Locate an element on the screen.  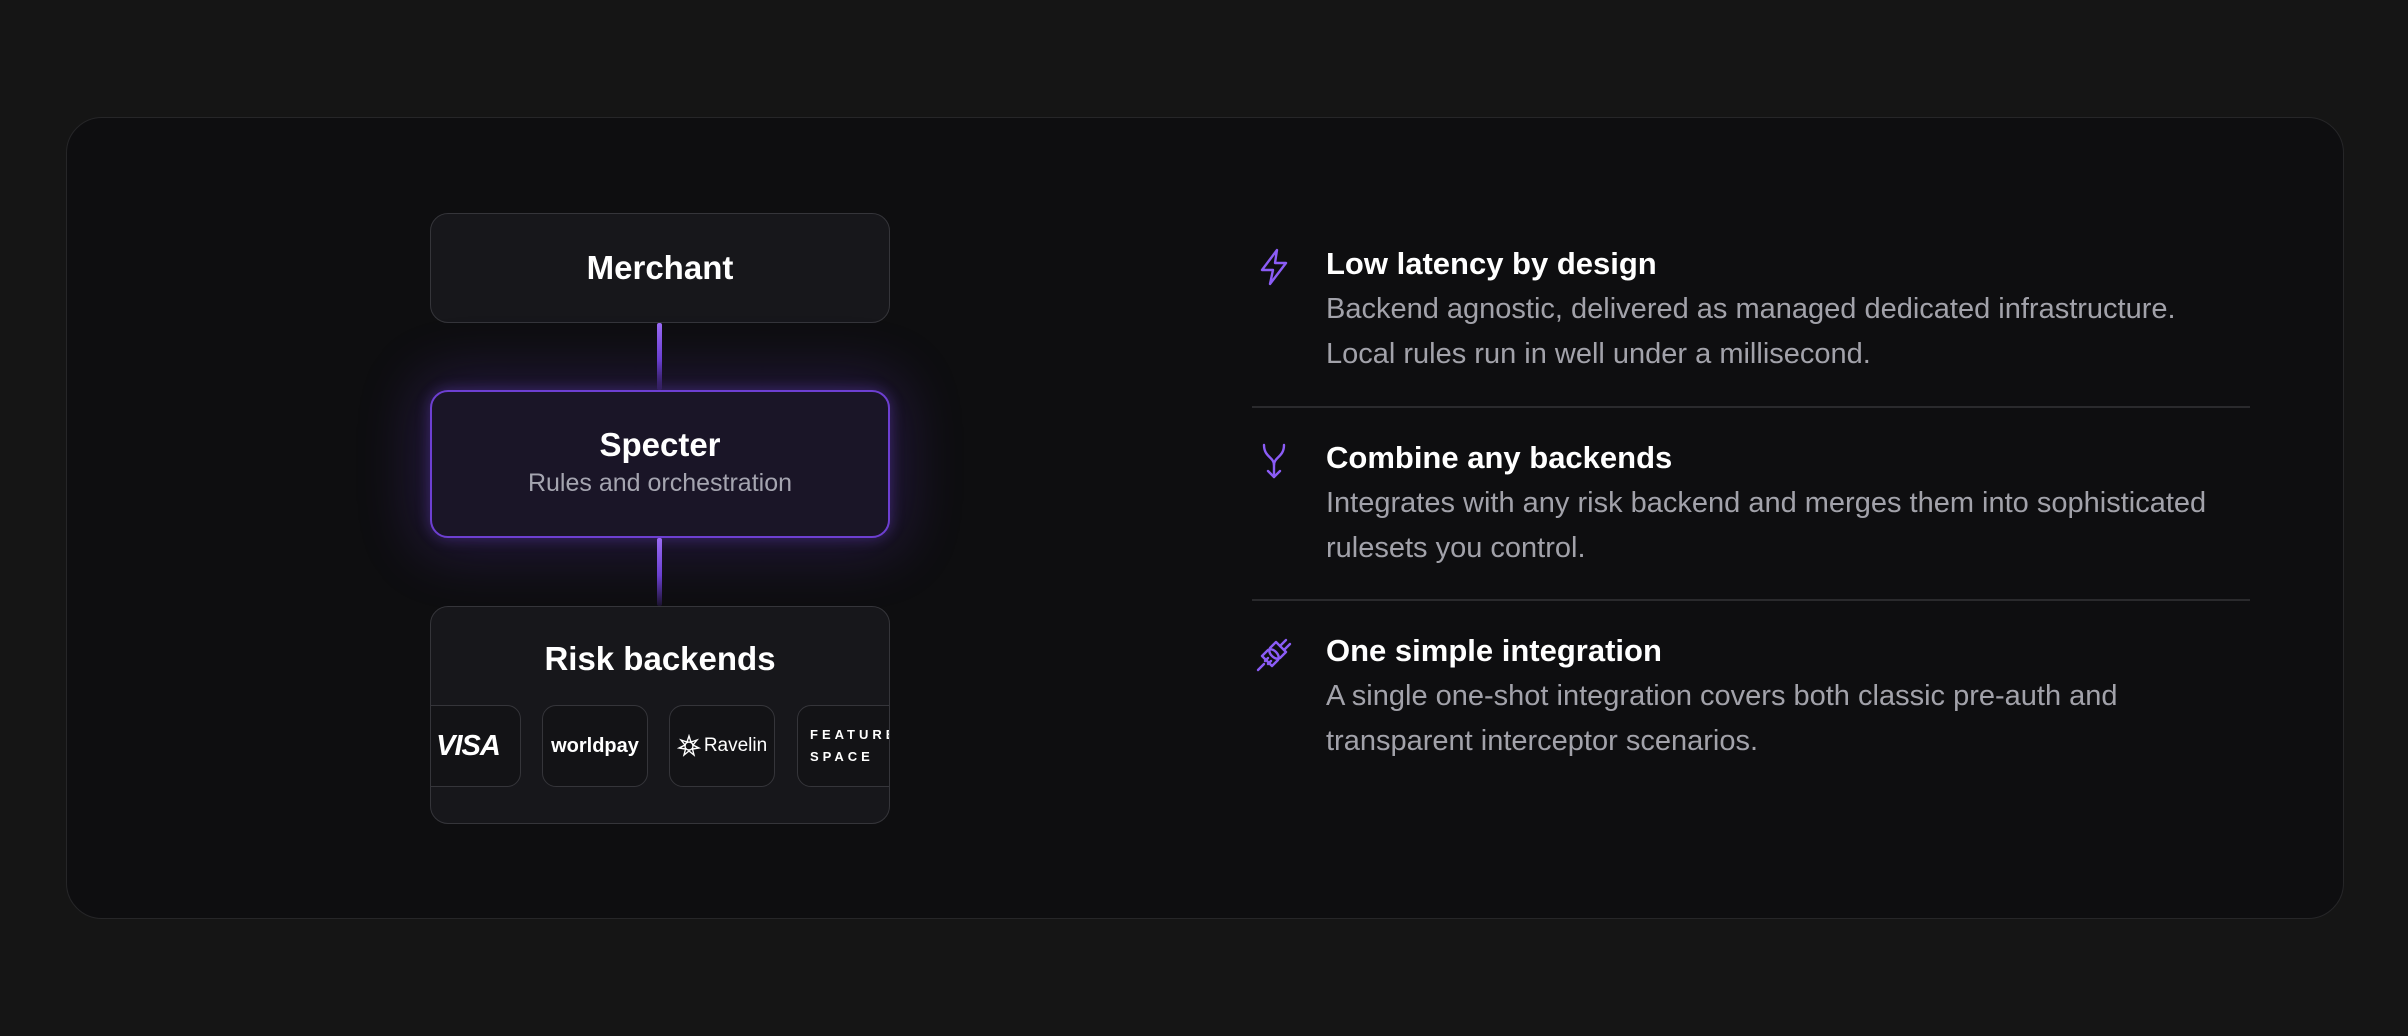
specter-subtitle: Rules and orchestration is located at coordinates (660, 483).